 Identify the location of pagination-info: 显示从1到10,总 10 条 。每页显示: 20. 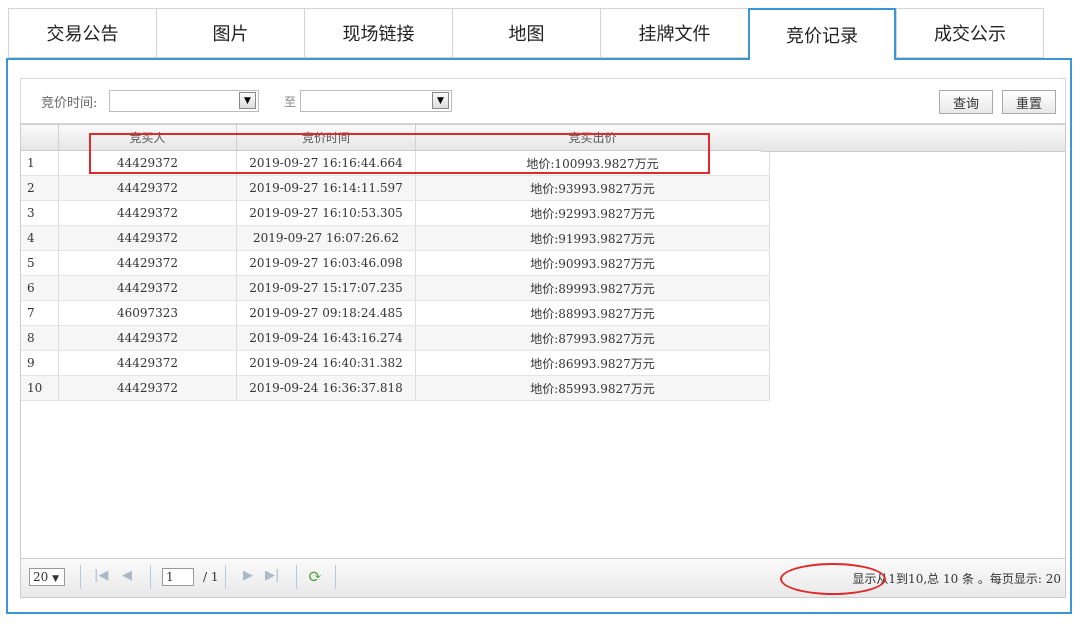
(956, 578).